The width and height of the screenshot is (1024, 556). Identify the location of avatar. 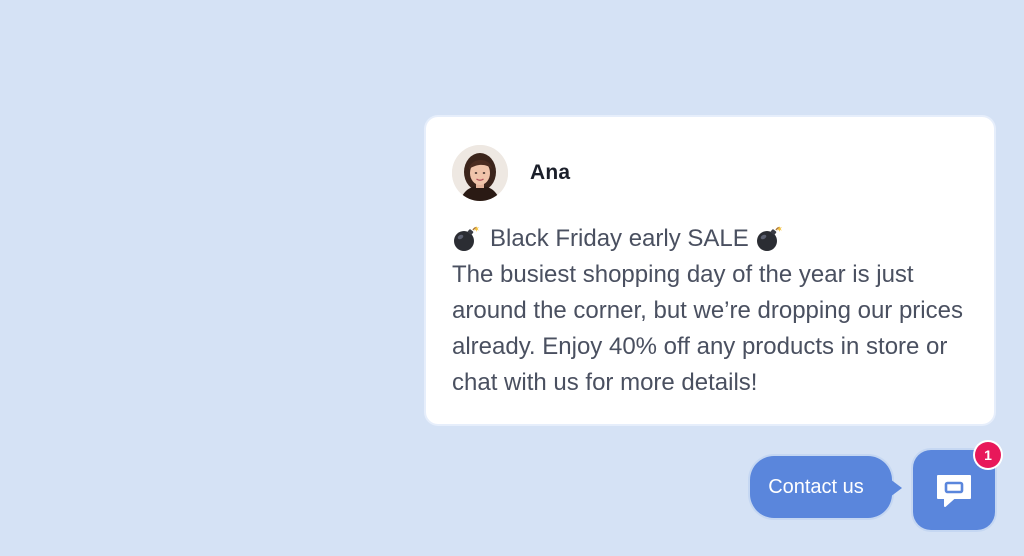
(480, 173).